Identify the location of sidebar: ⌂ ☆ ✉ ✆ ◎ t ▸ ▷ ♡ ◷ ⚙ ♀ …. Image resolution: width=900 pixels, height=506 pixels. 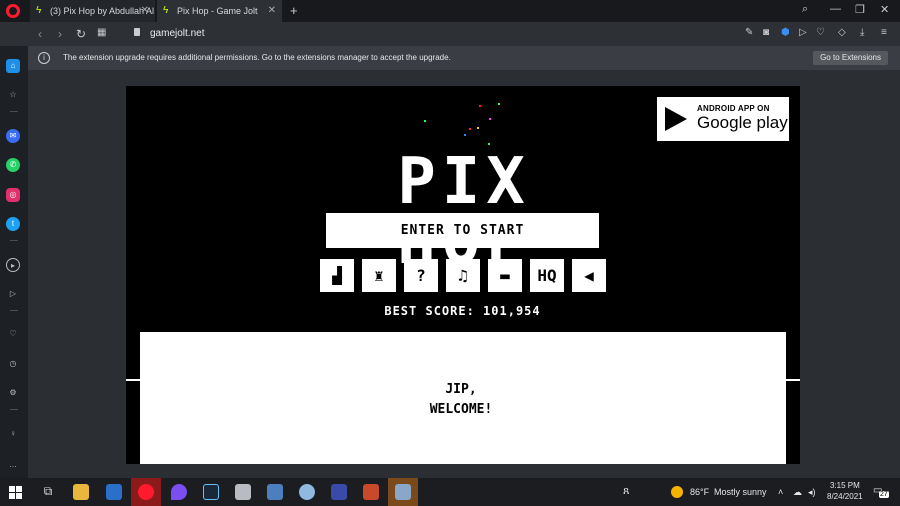
(14, 262).